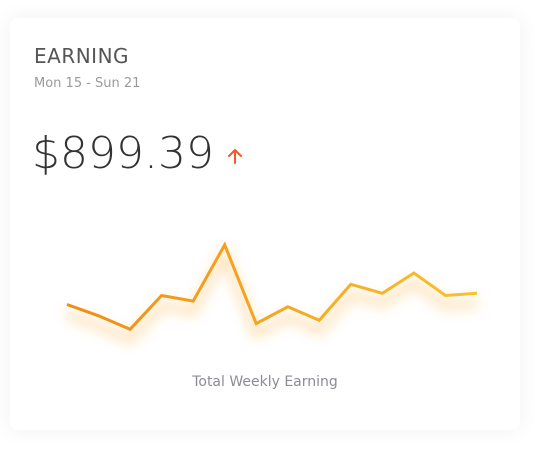  What do you see at coordinates (265, 382) in the screenshot?
I see `chart-caption: Total Weekly Earning` at bounding box center [265, 382].